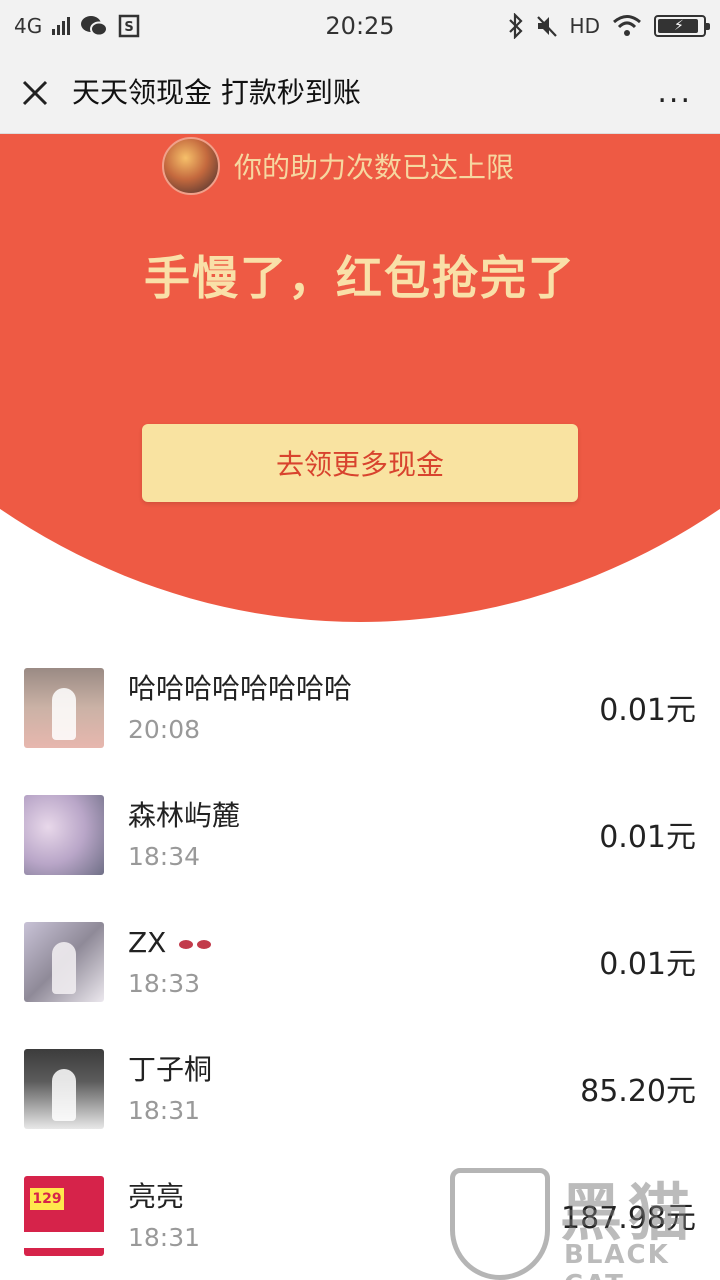 This screenshot has width=720, height=1280. I want to click on user-name: ZX, so click(147, 942).